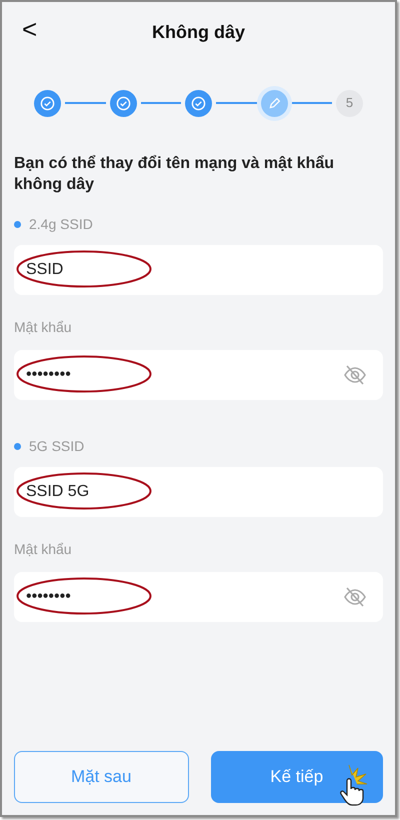 The width and height of the screenshot is (400, 820). Describe the element at coordinates (198, 491) in the screenshot. I see `ssid-field: SSID 5G` at that location.